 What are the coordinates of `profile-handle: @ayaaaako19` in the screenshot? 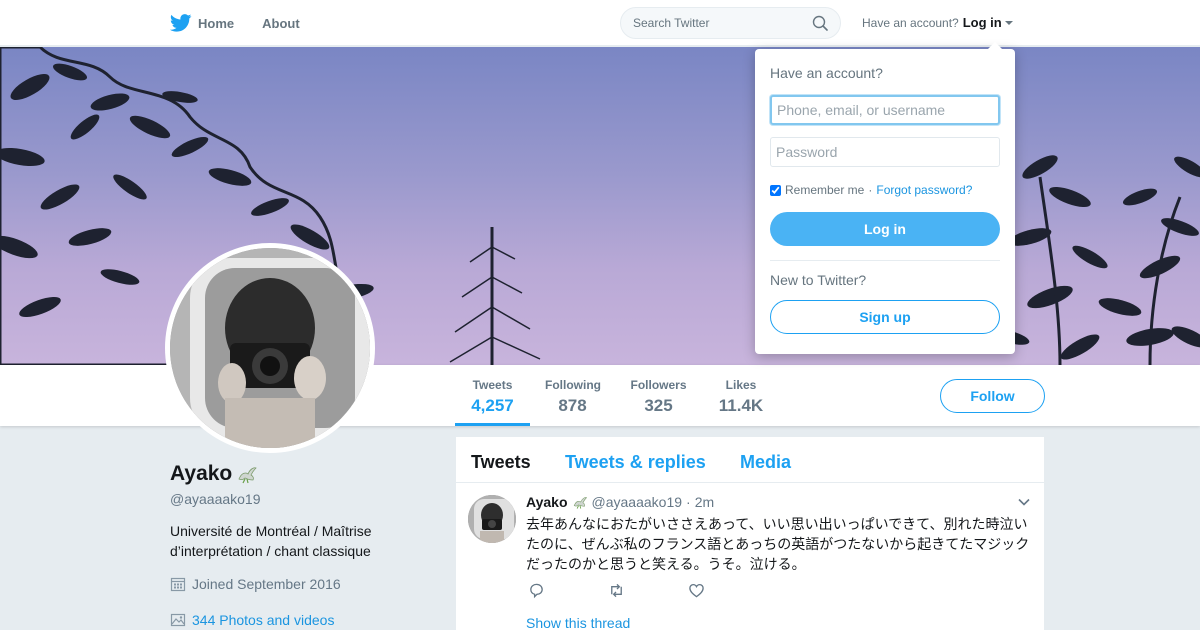 It's located at (215, 499).